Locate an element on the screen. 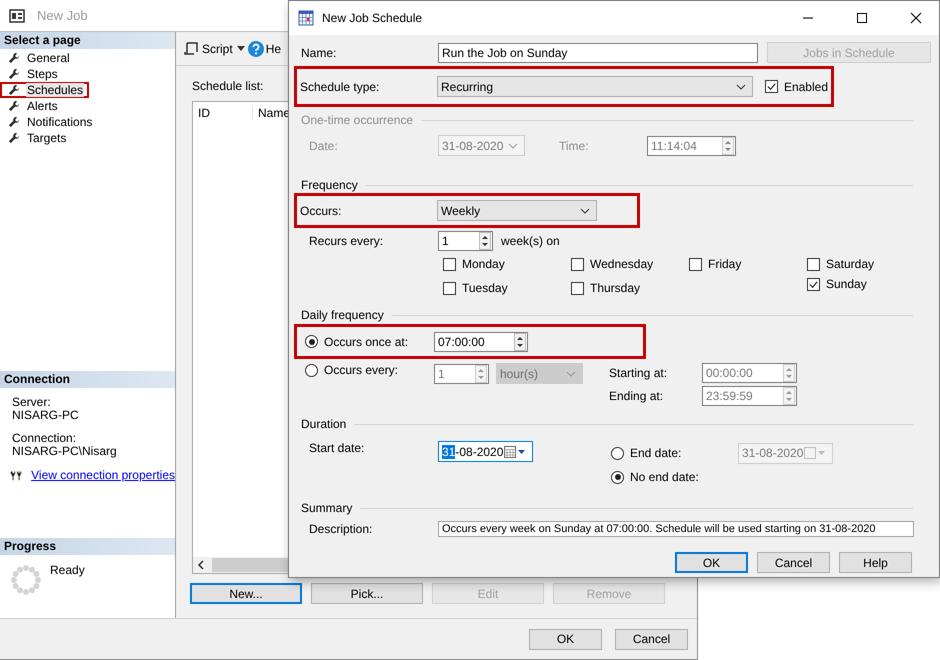 Image resolution: width=940 pixels, height=660 pixels. end-date-field: 31-08-2020 is located at coordinates (785, 453).